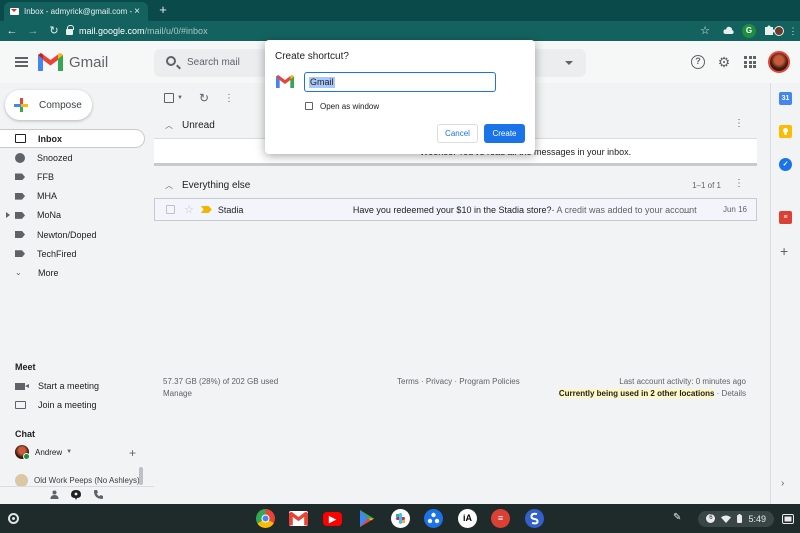 Image resolution: width=800 pixels, height=533 pixels. What do you see at coordinates (21, 62) in the screenshot?
I see `main-menu-icon` at bounding box center [21, 62].